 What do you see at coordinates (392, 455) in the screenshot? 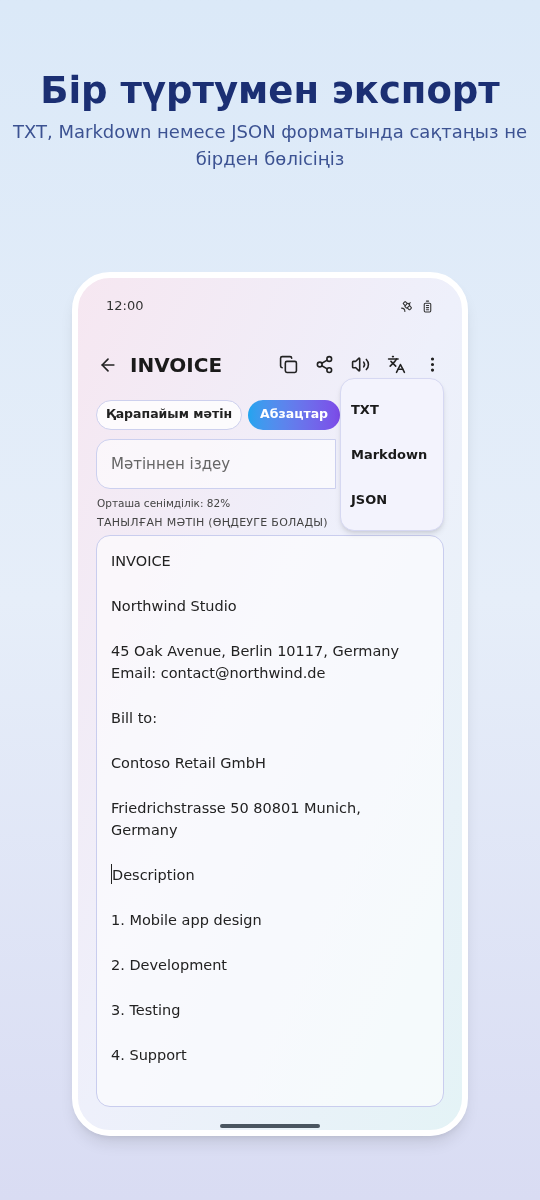
I see `menu-item: Markdown` at bounding box center [392, 455].